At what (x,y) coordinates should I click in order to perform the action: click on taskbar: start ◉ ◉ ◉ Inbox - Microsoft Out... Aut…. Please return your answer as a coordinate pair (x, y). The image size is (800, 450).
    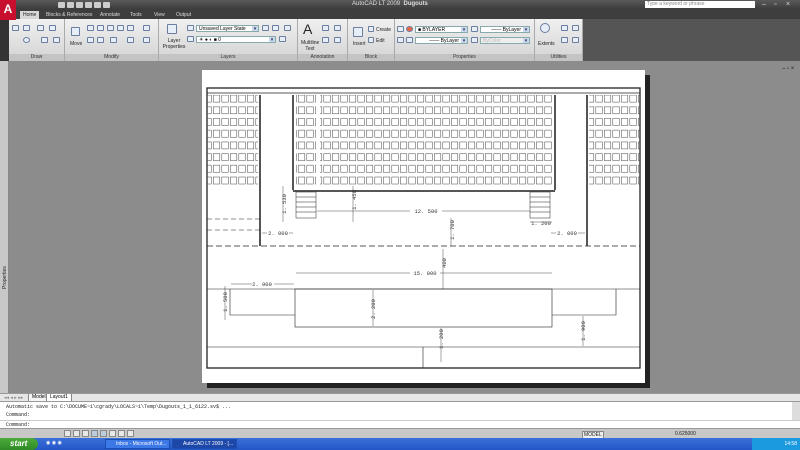
    Looking at the image, I should click on (400, 444).